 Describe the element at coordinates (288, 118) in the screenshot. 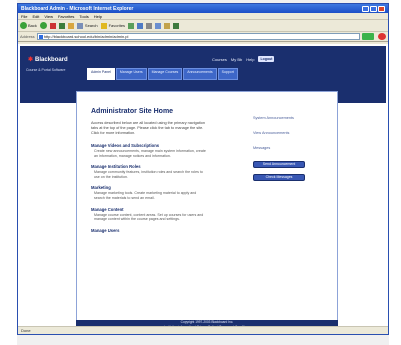

I see `side-link-system-announcements: System Announcements` at that location.